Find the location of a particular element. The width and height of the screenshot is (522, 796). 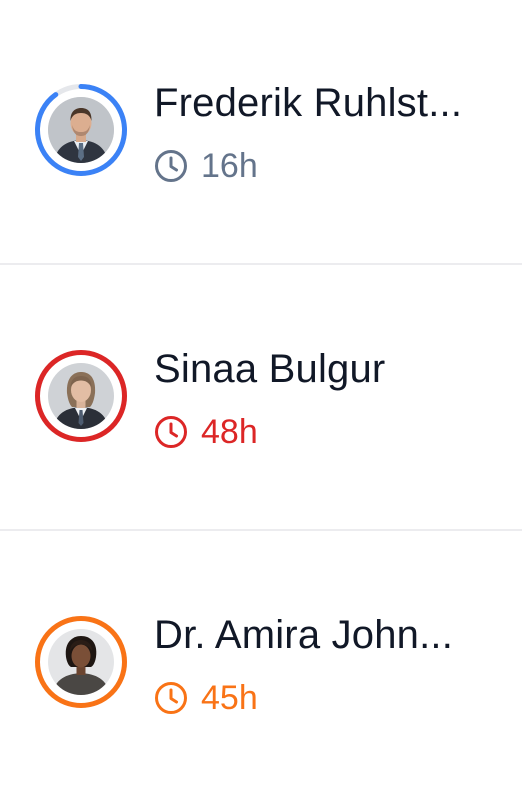

time-meta: 45h is located at coordinates (206, 698).